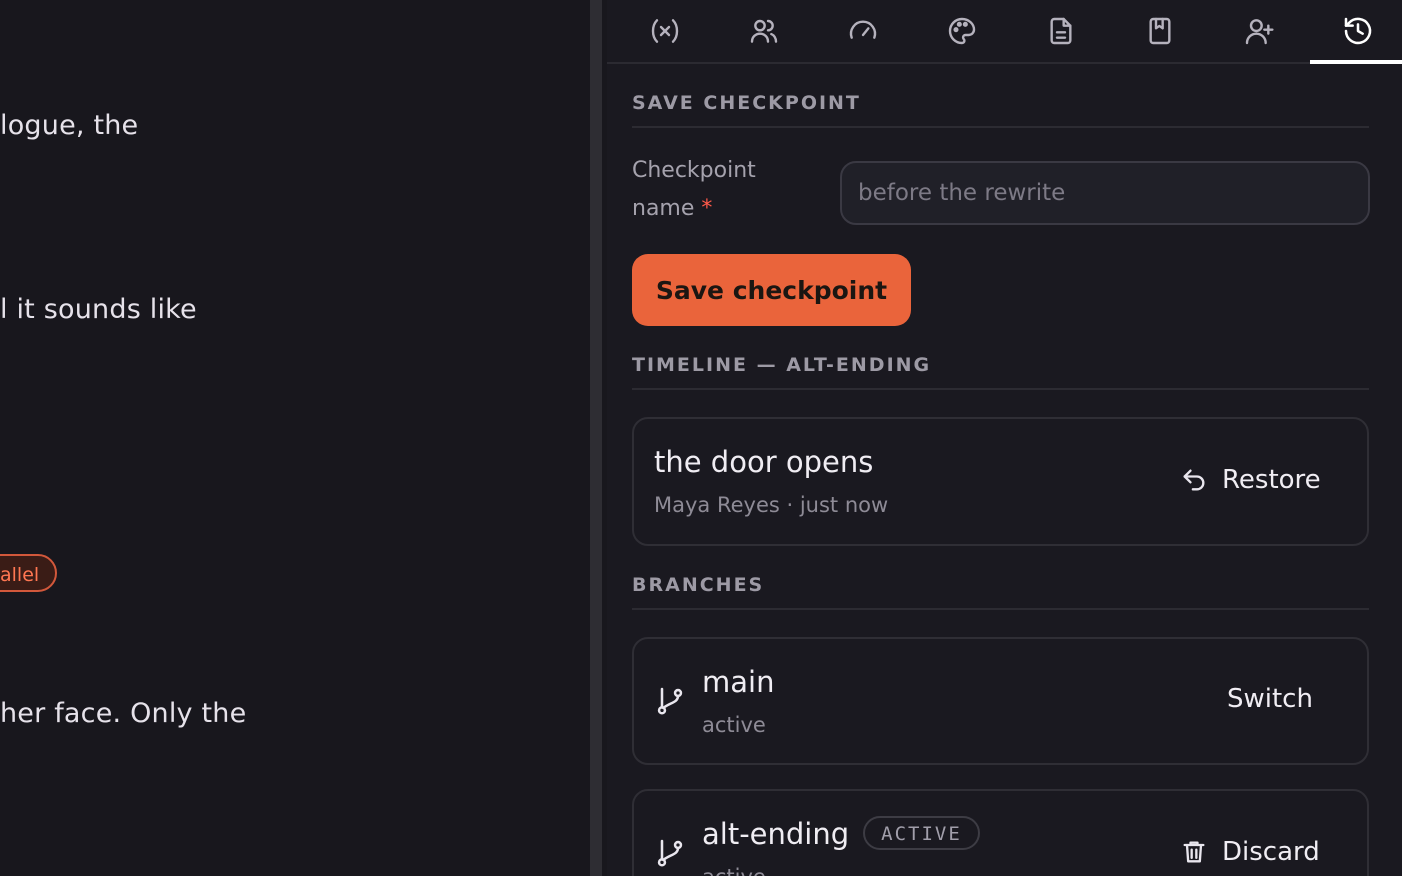  Describe the element at coordinates (98, 309) in the screenshot. I see `editor-line: l it sounds like` at that location.